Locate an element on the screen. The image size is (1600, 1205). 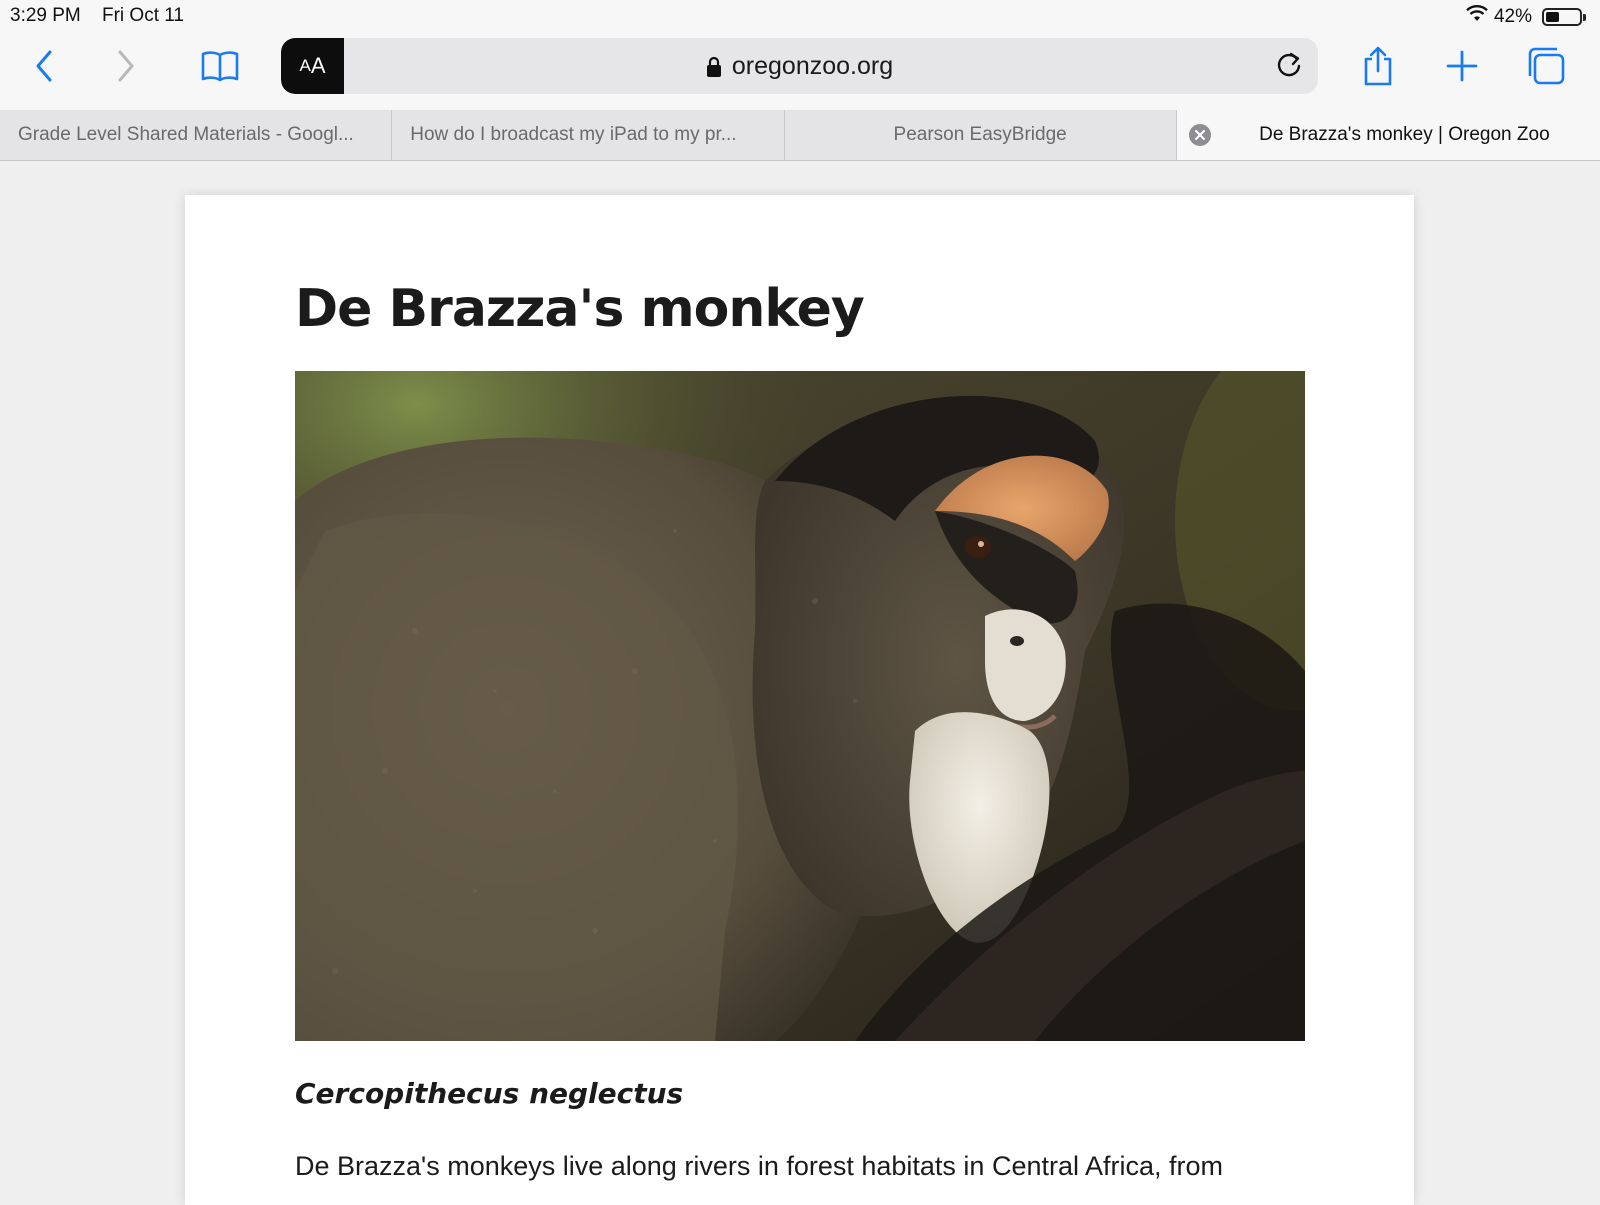
page-title: De Brazza's monkey is located at coordinates (580, 309).